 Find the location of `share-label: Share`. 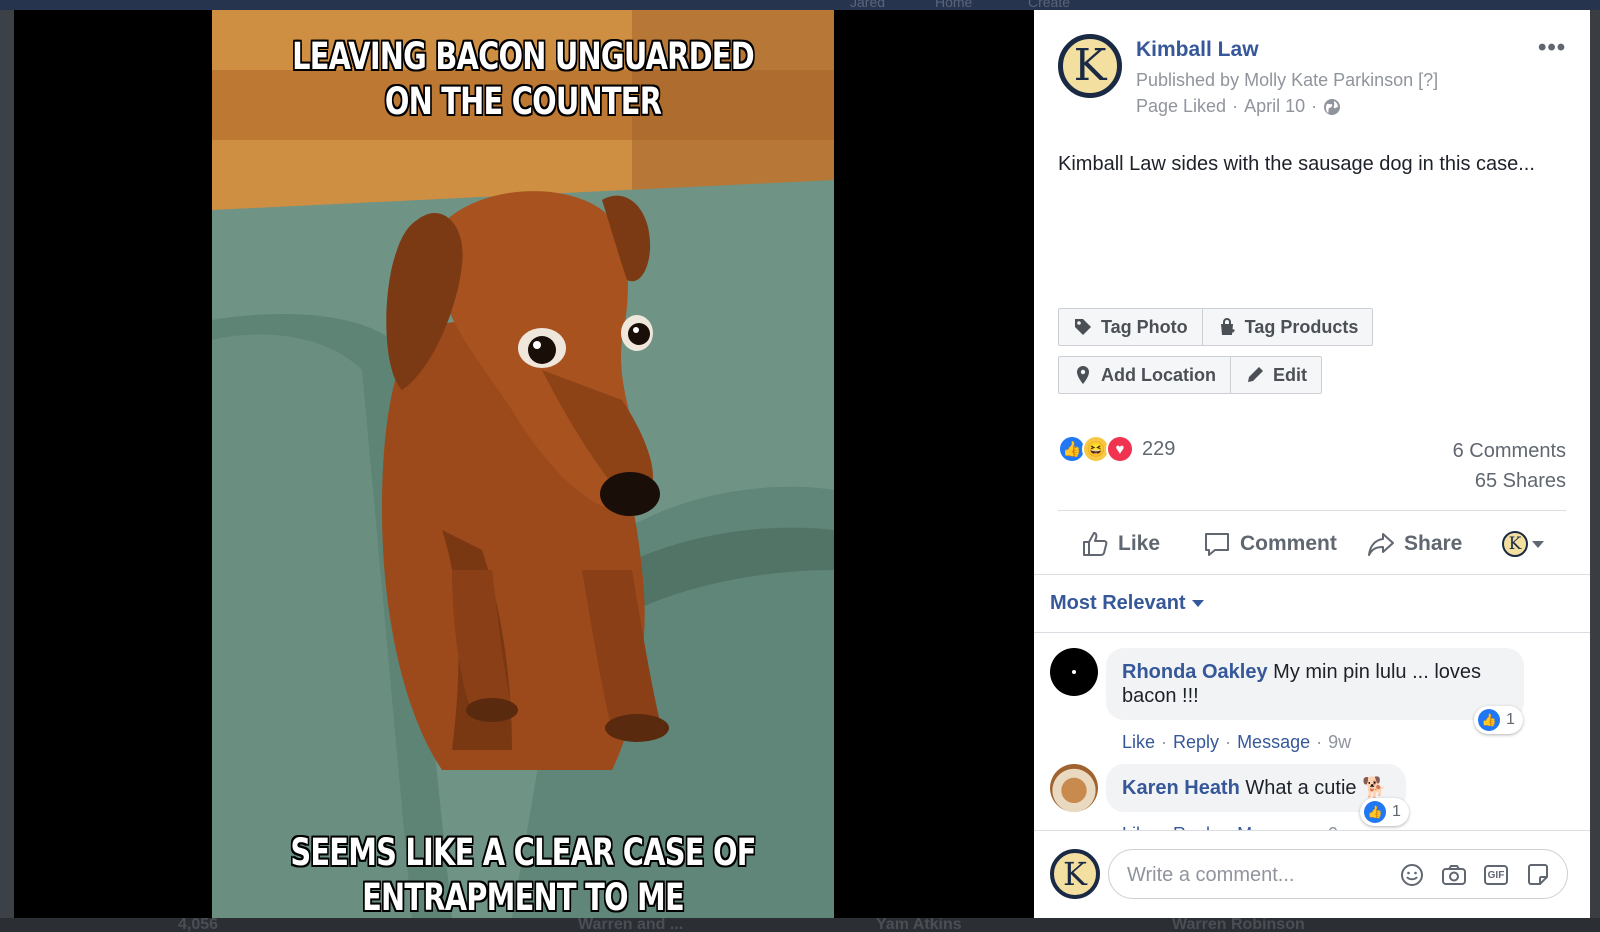

share-label: Share is located at coordinates (1433, 543).